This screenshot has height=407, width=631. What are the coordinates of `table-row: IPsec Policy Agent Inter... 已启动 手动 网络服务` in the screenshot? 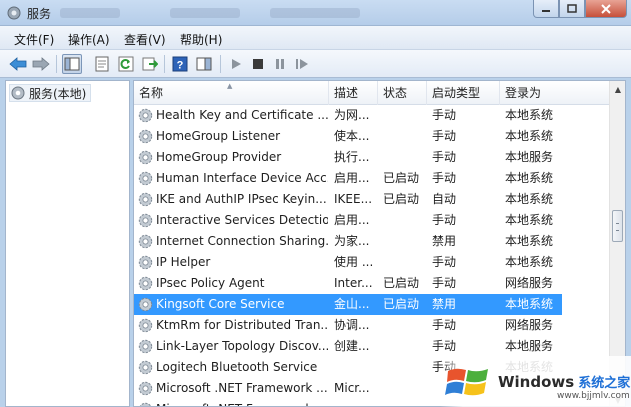 It's located at (372, 283).